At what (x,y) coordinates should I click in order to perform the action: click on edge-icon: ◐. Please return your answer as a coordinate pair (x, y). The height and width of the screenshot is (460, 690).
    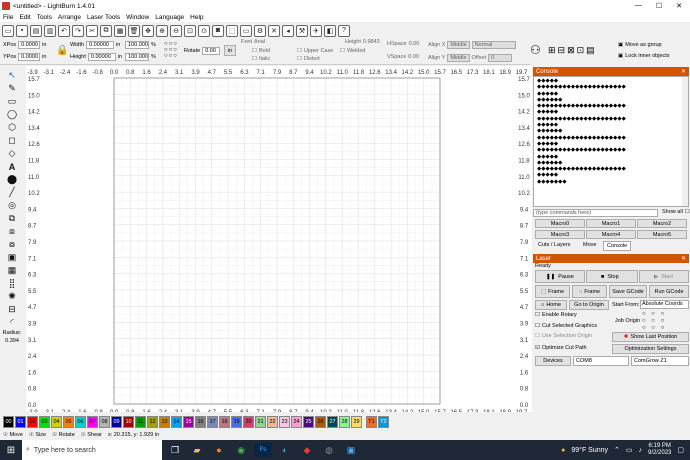
    Looking at the image, I should click on (285, 450).